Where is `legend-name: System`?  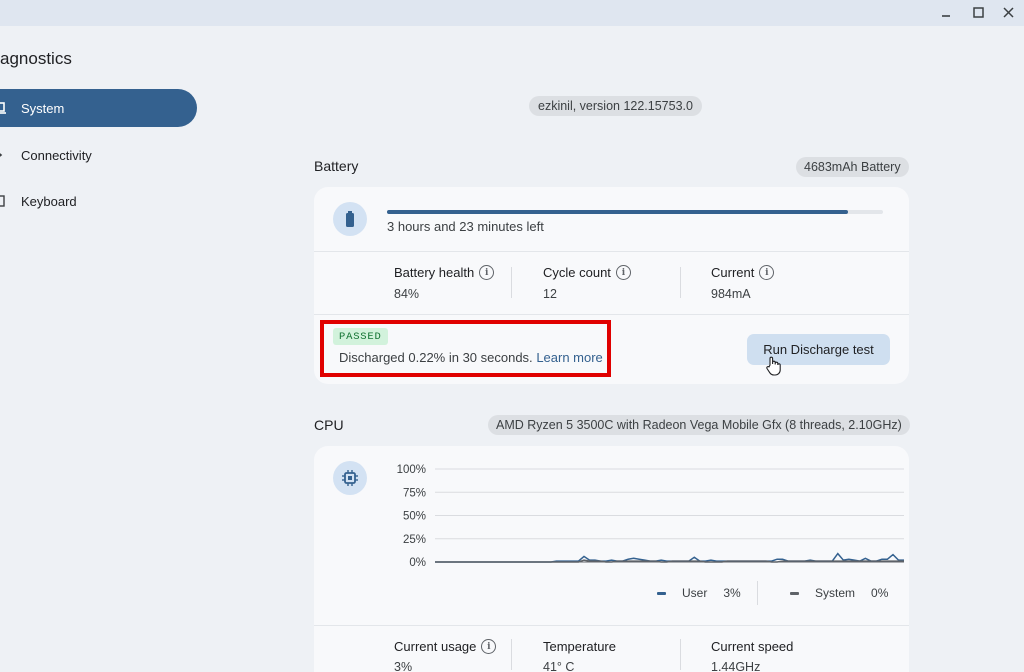 legend-name: System is located at coordinates (835, 593).